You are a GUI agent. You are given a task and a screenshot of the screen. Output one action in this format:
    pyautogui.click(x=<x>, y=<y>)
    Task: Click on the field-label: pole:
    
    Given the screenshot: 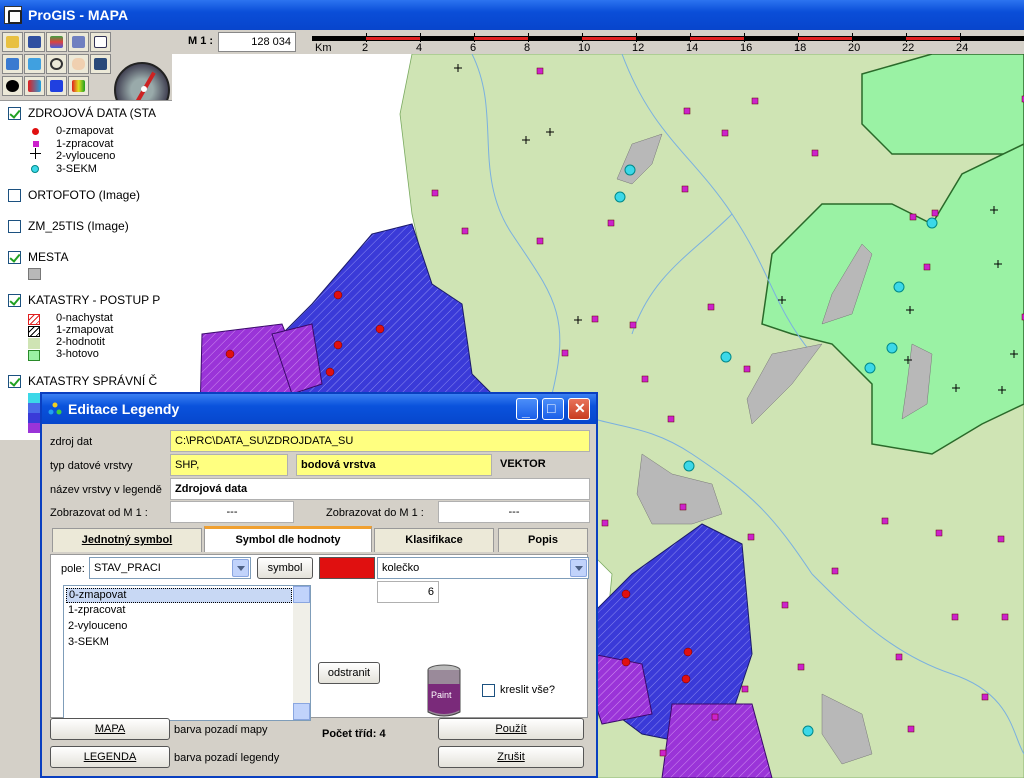 What is the action you would take?
    pyautogui.click(x=73, y=569)
    